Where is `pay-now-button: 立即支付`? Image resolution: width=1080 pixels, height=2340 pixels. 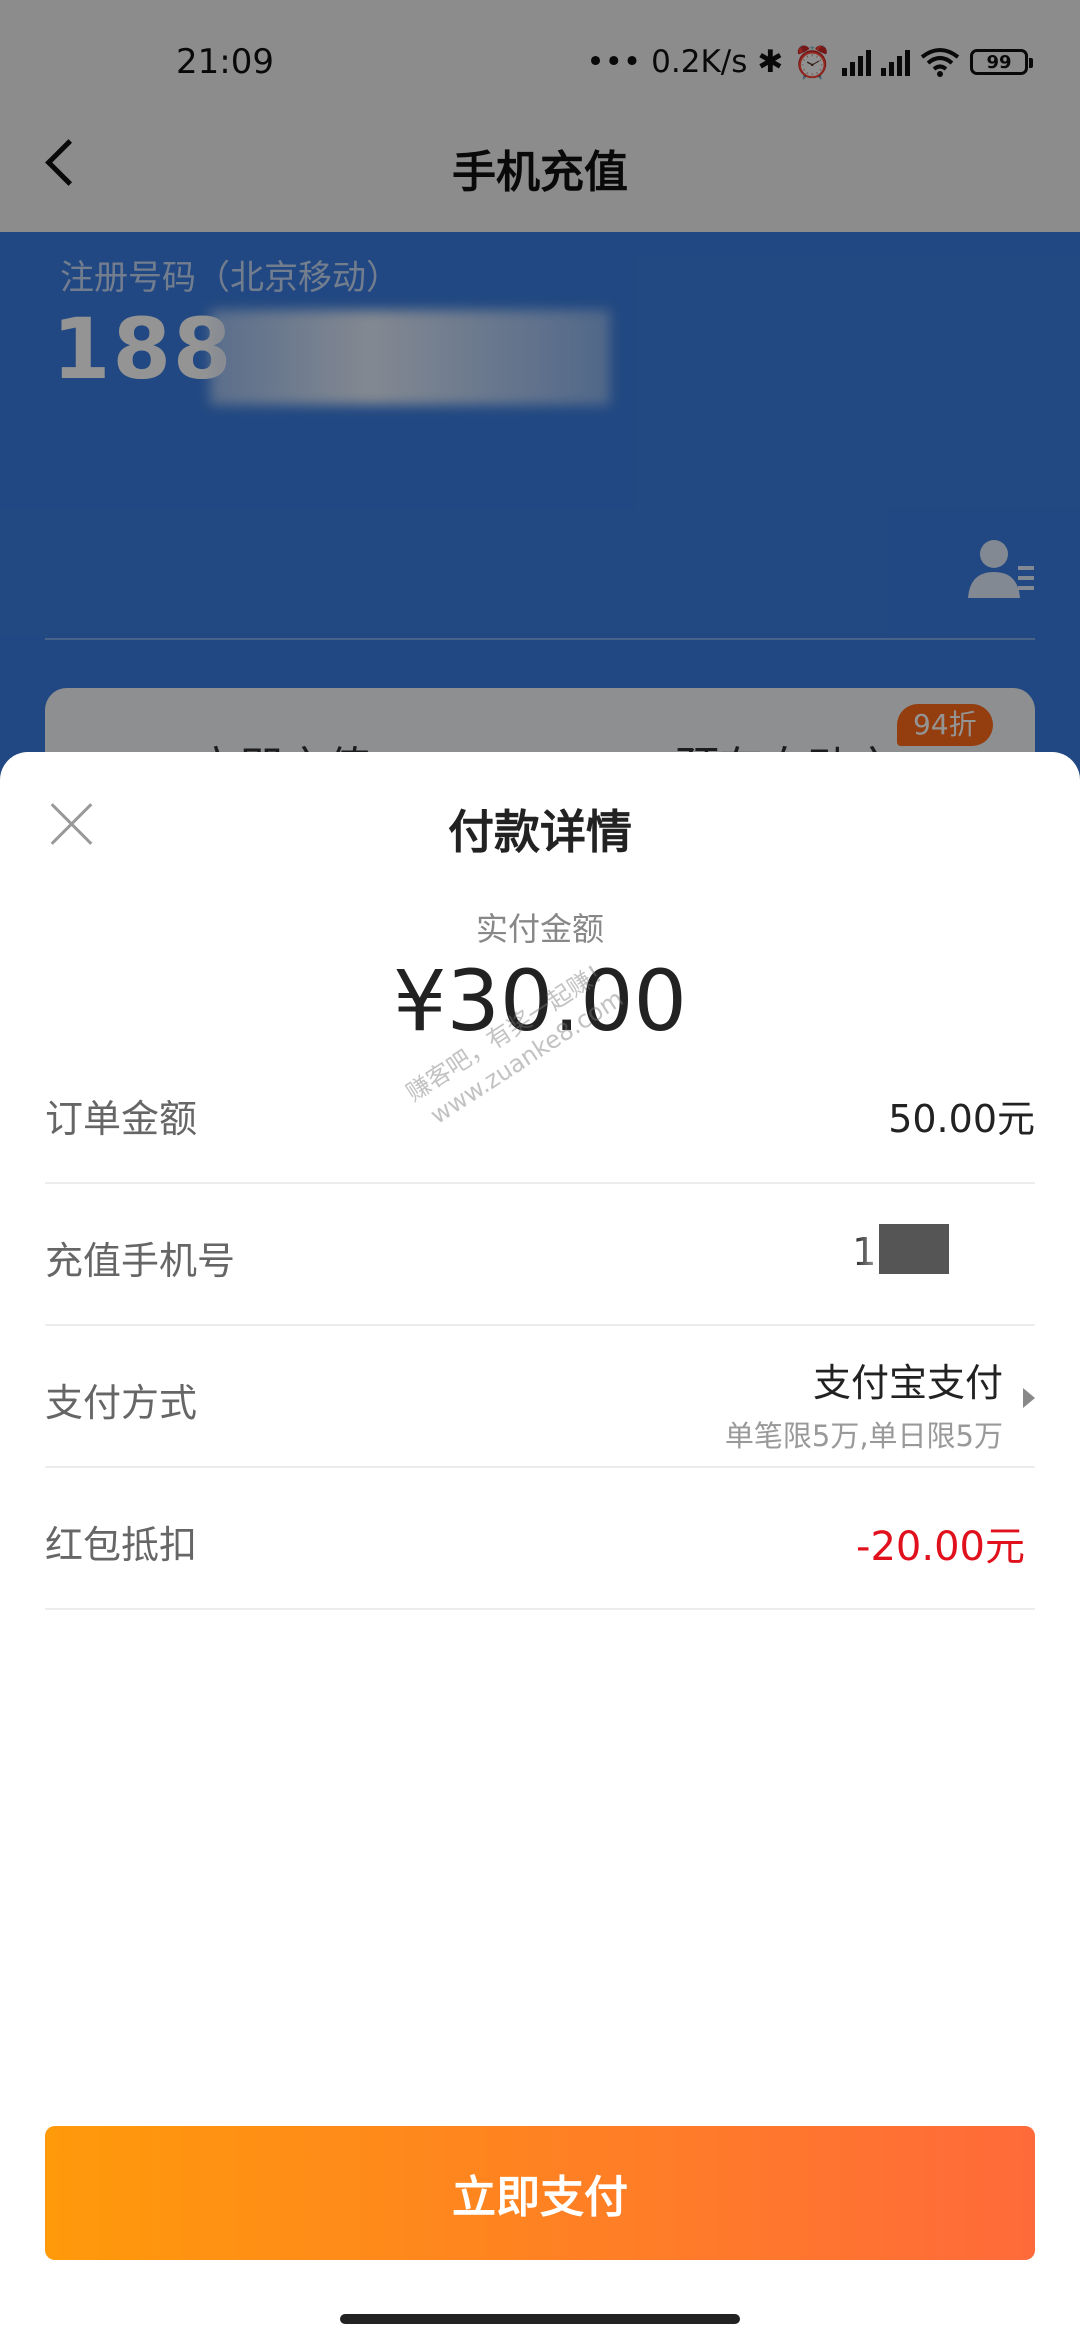
pay-now-button: 立即支付 is located at coordinates (540, 2193).